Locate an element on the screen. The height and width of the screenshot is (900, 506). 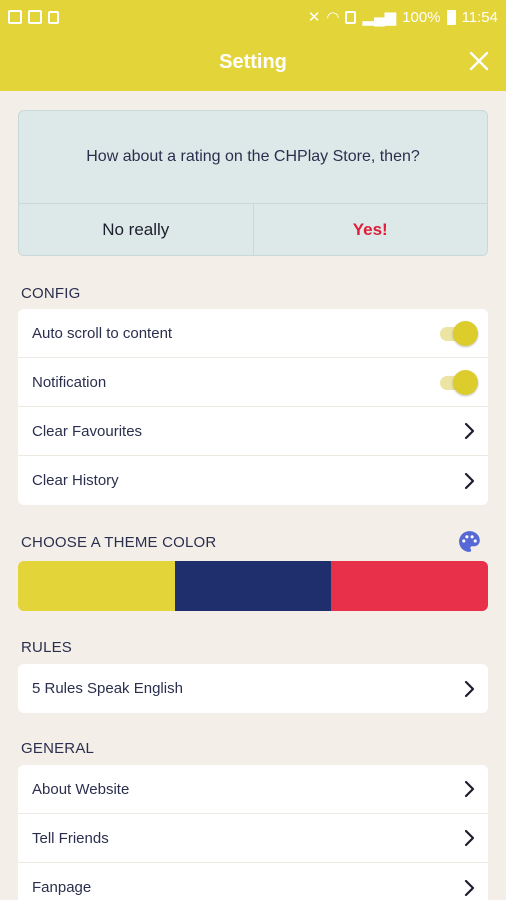
config-item-clear-favourites: Clear Favourites is located at coordinates (253, 431).